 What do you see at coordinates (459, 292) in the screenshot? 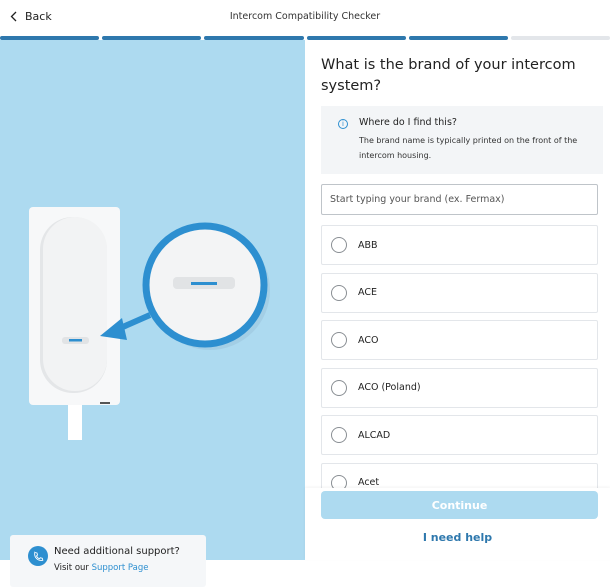
I see `brand-option: ACE` at bounding box center [459, 292].